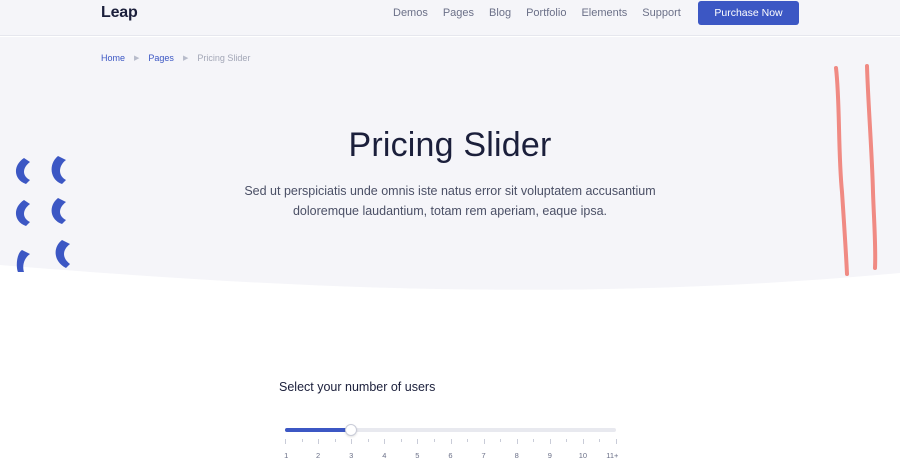 This screenshot has width=900, height=472. Describe the element at coordinates (458, 13) in the screenshot. I see `nav-link-pages: Pages` at that location.